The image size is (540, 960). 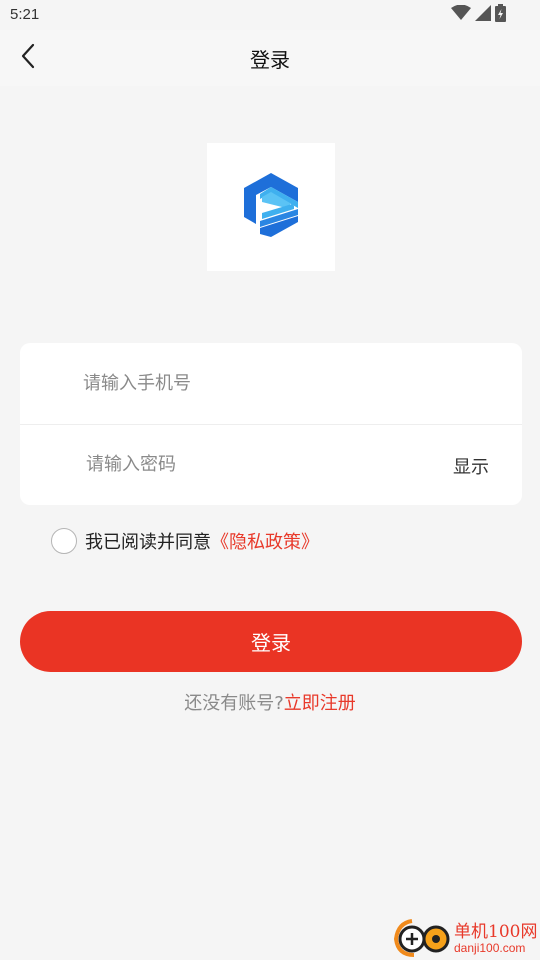 What do you see at coordinates (320, 703) in the screenshot?
I see `register-link: 立即注册` at bounding box center [320, 703].